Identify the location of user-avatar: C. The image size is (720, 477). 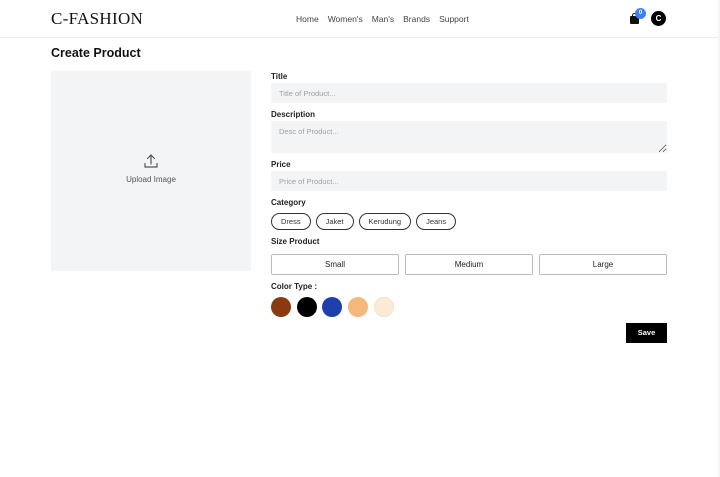
(658, 18).